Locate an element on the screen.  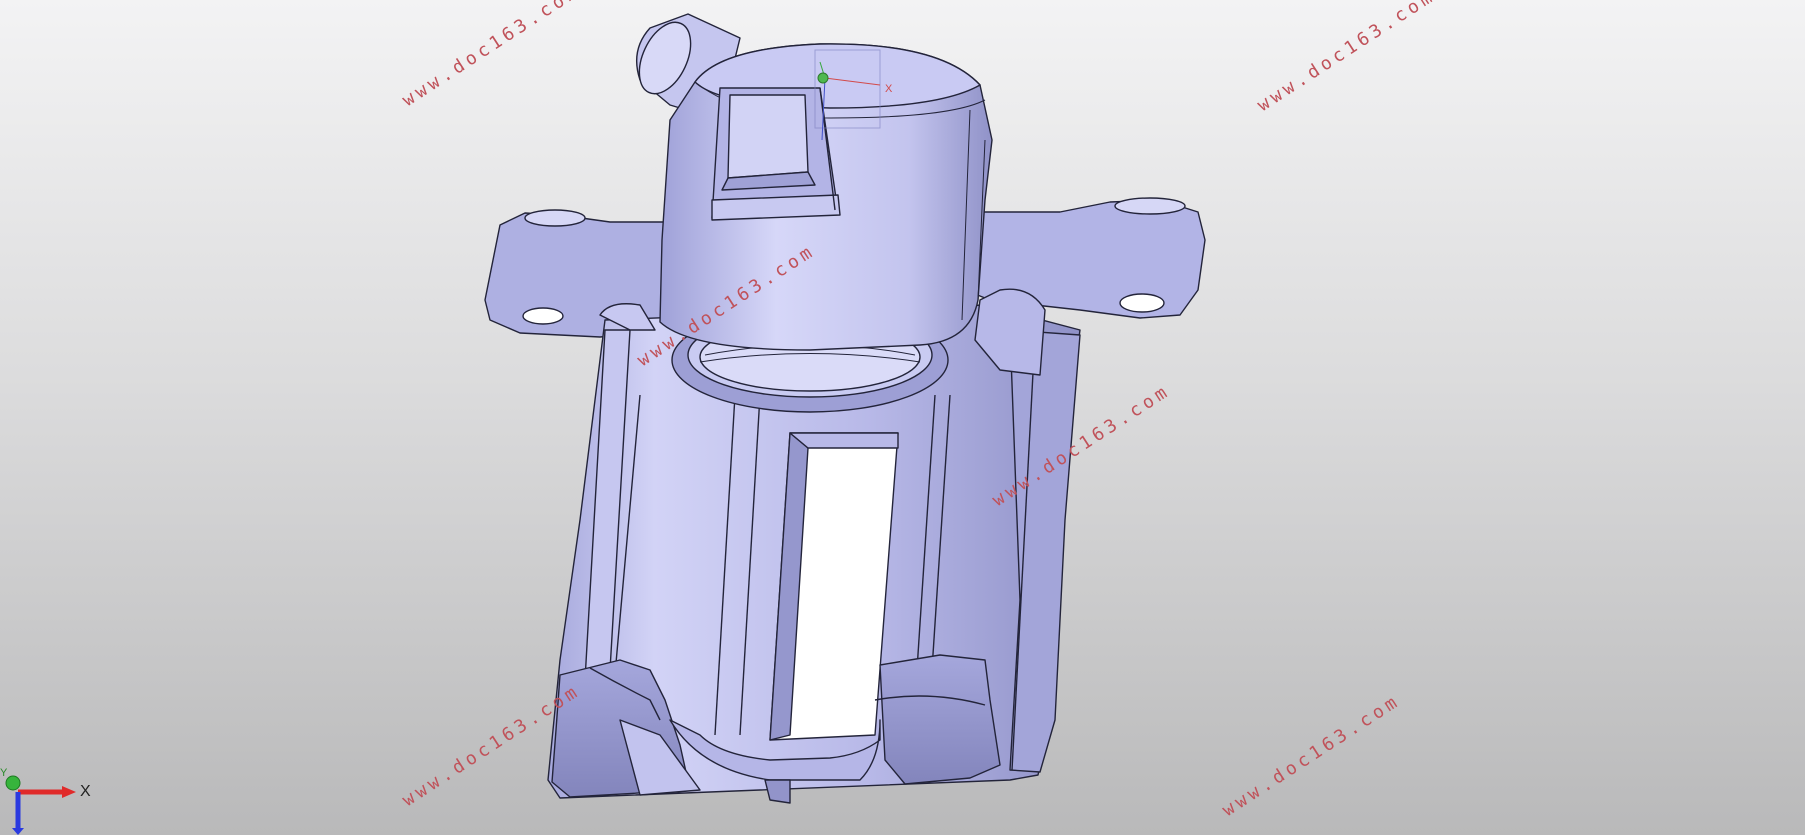
triad-origin is located at coordinates (13, 783).